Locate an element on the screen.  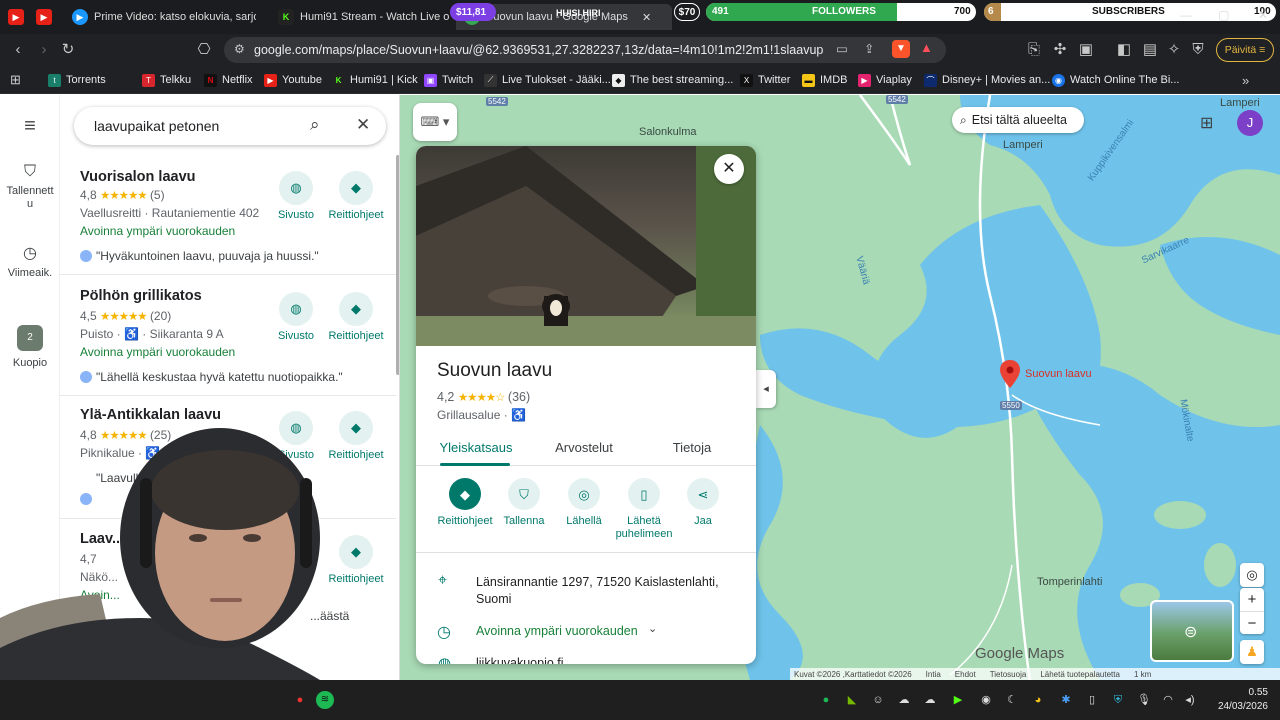
bookmark-twitch: ▣ Twitch is located at coordinates (448, 80).